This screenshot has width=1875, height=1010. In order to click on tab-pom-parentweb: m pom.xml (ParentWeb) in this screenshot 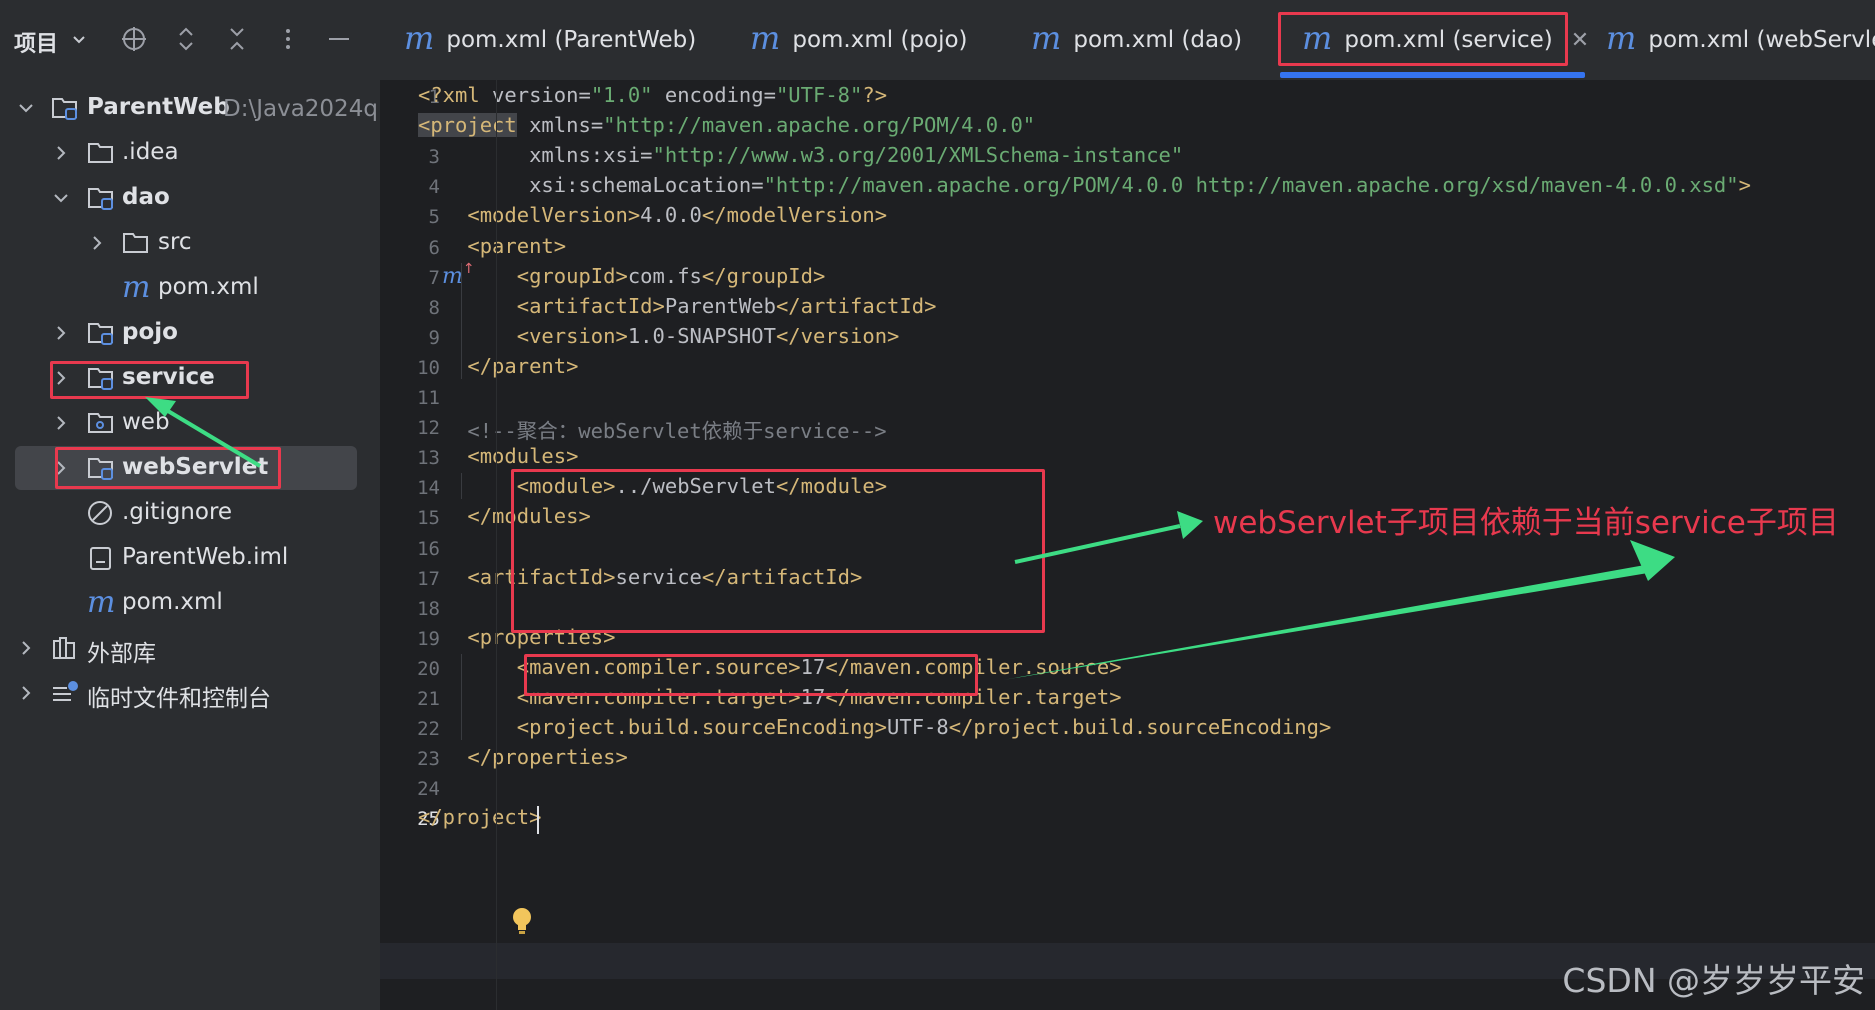, I will do `click(550, 40)`.